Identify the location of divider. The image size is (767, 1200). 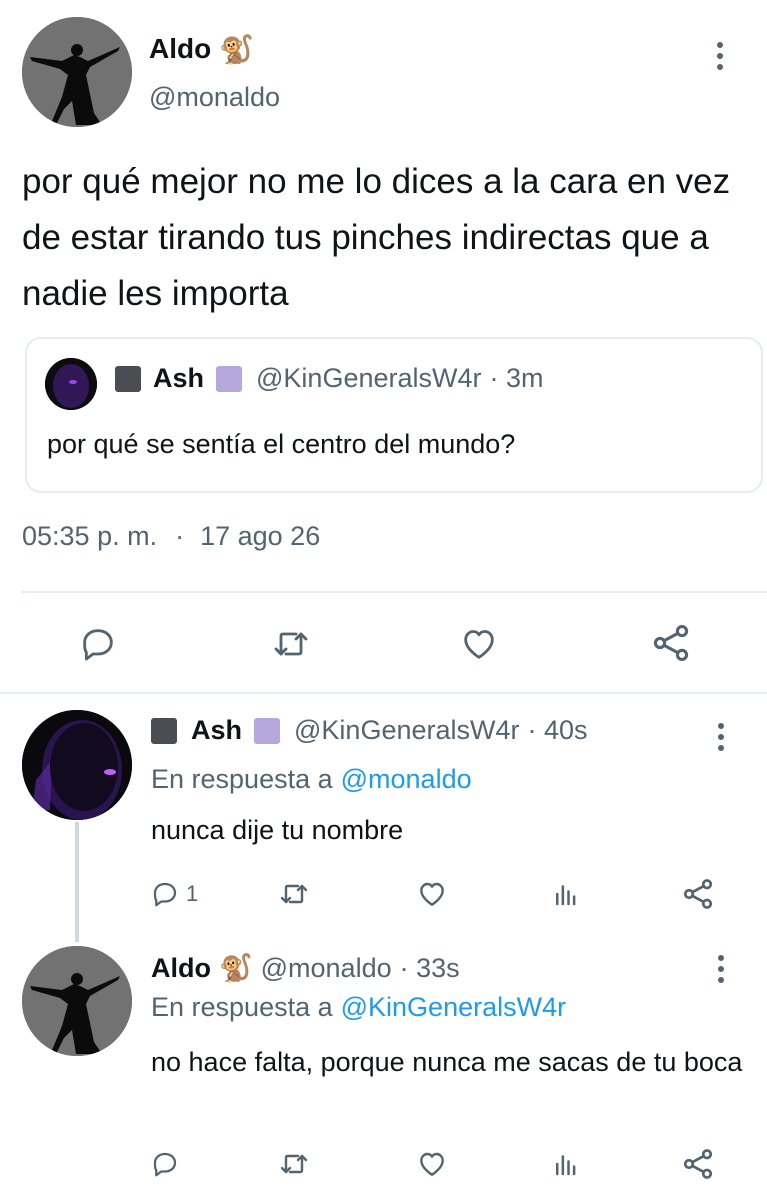
(394, 592).